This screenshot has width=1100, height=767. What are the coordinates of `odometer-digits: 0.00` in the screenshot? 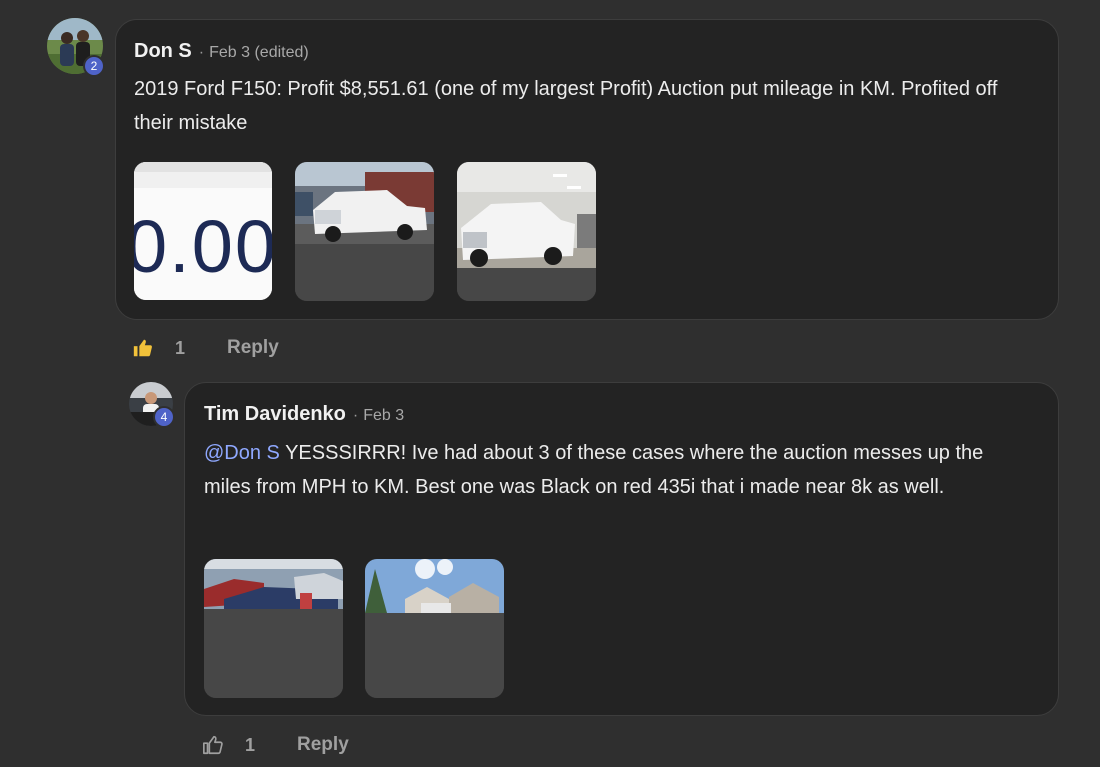 It's located at (203, 246).